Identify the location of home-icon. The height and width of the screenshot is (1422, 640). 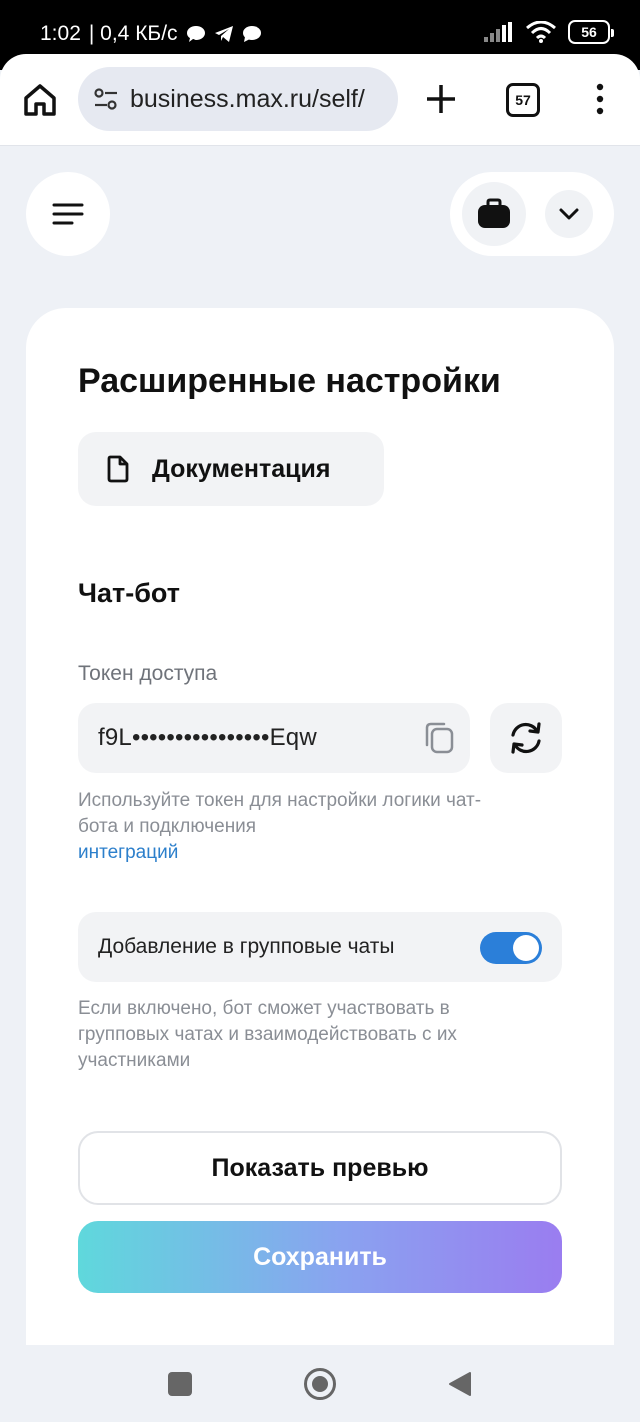
(40, 100).